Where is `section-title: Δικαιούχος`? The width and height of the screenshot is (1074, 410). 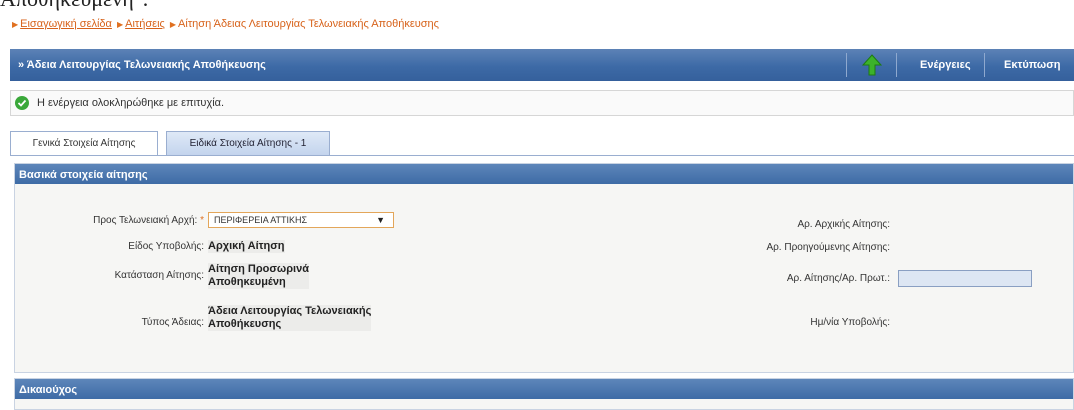 section-title: Δικαιούχος is located at coordinates (48, 390).